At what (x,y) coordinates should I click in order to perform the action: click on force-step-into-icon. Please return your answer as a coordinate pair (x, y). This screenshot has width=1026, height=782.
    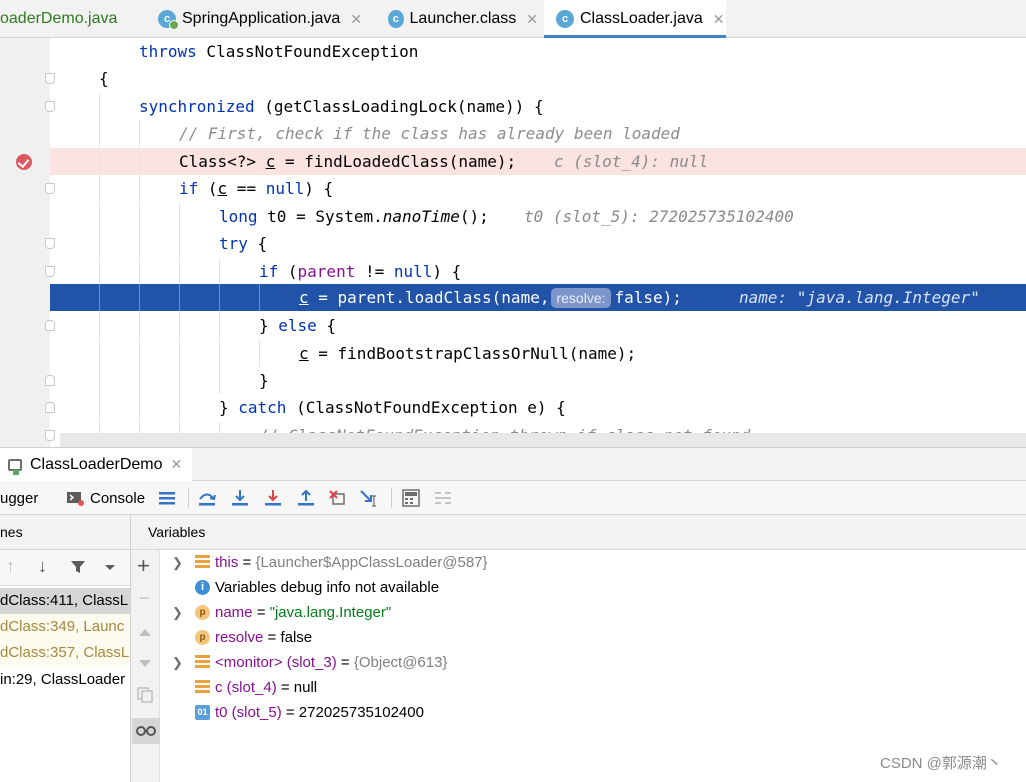
    Looking at the image, I should click on (273, 498).